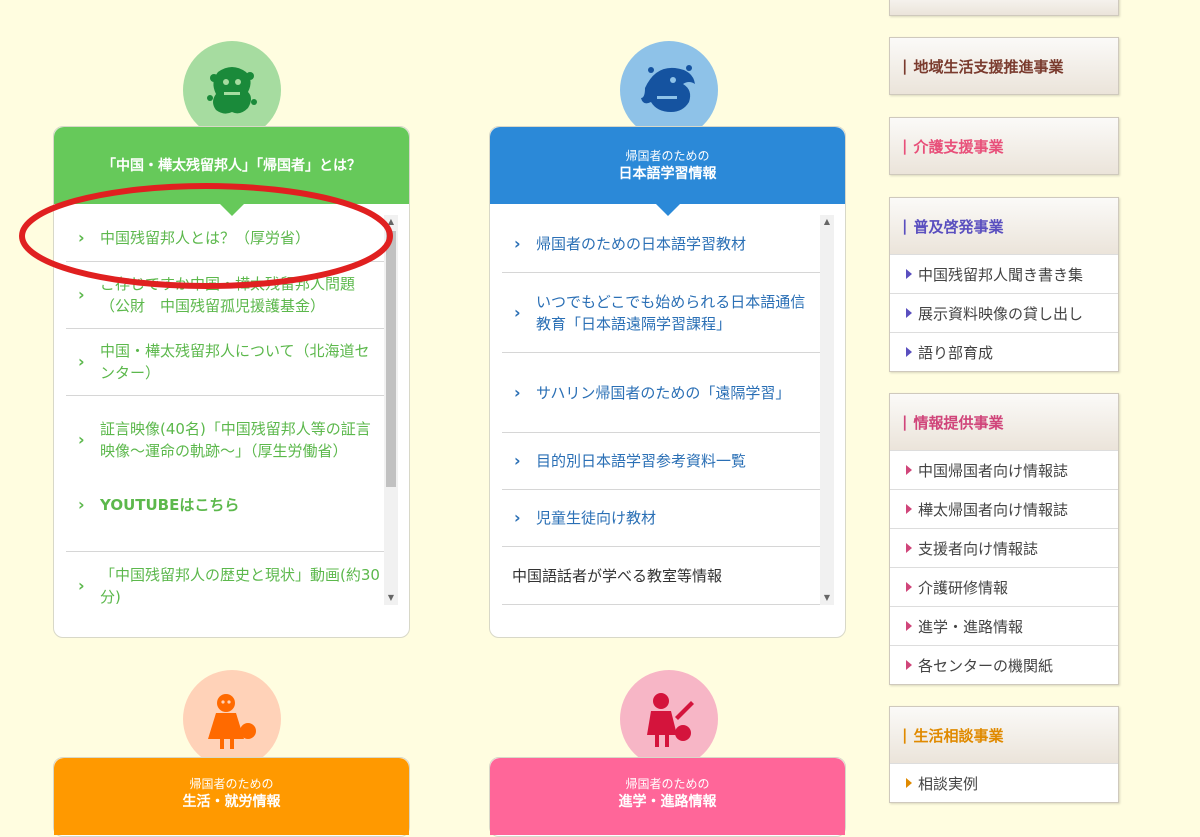  I want to click on sidebar-section-care-support: | 介護支援事業, so click(1004, 146).